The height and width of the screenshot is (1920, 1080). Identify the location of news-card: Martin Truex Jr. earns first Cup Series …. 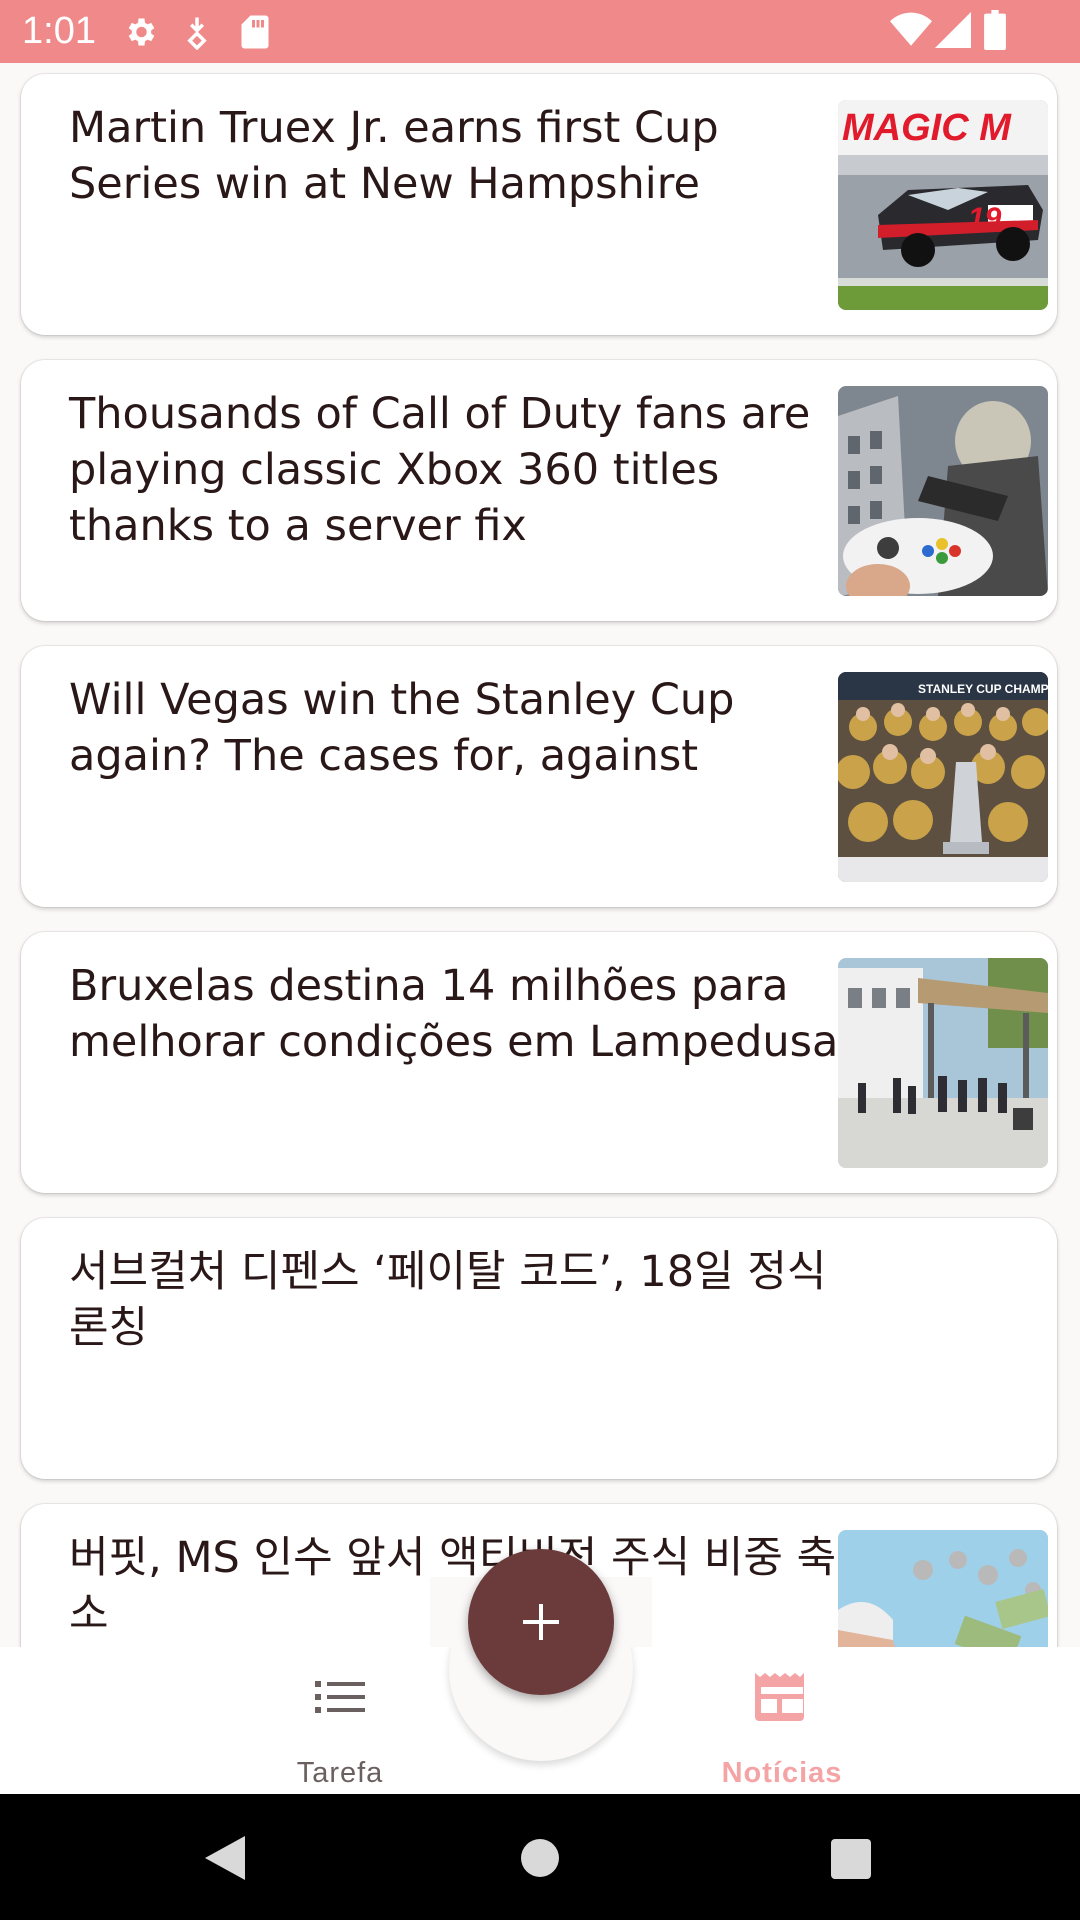
(539, 204).